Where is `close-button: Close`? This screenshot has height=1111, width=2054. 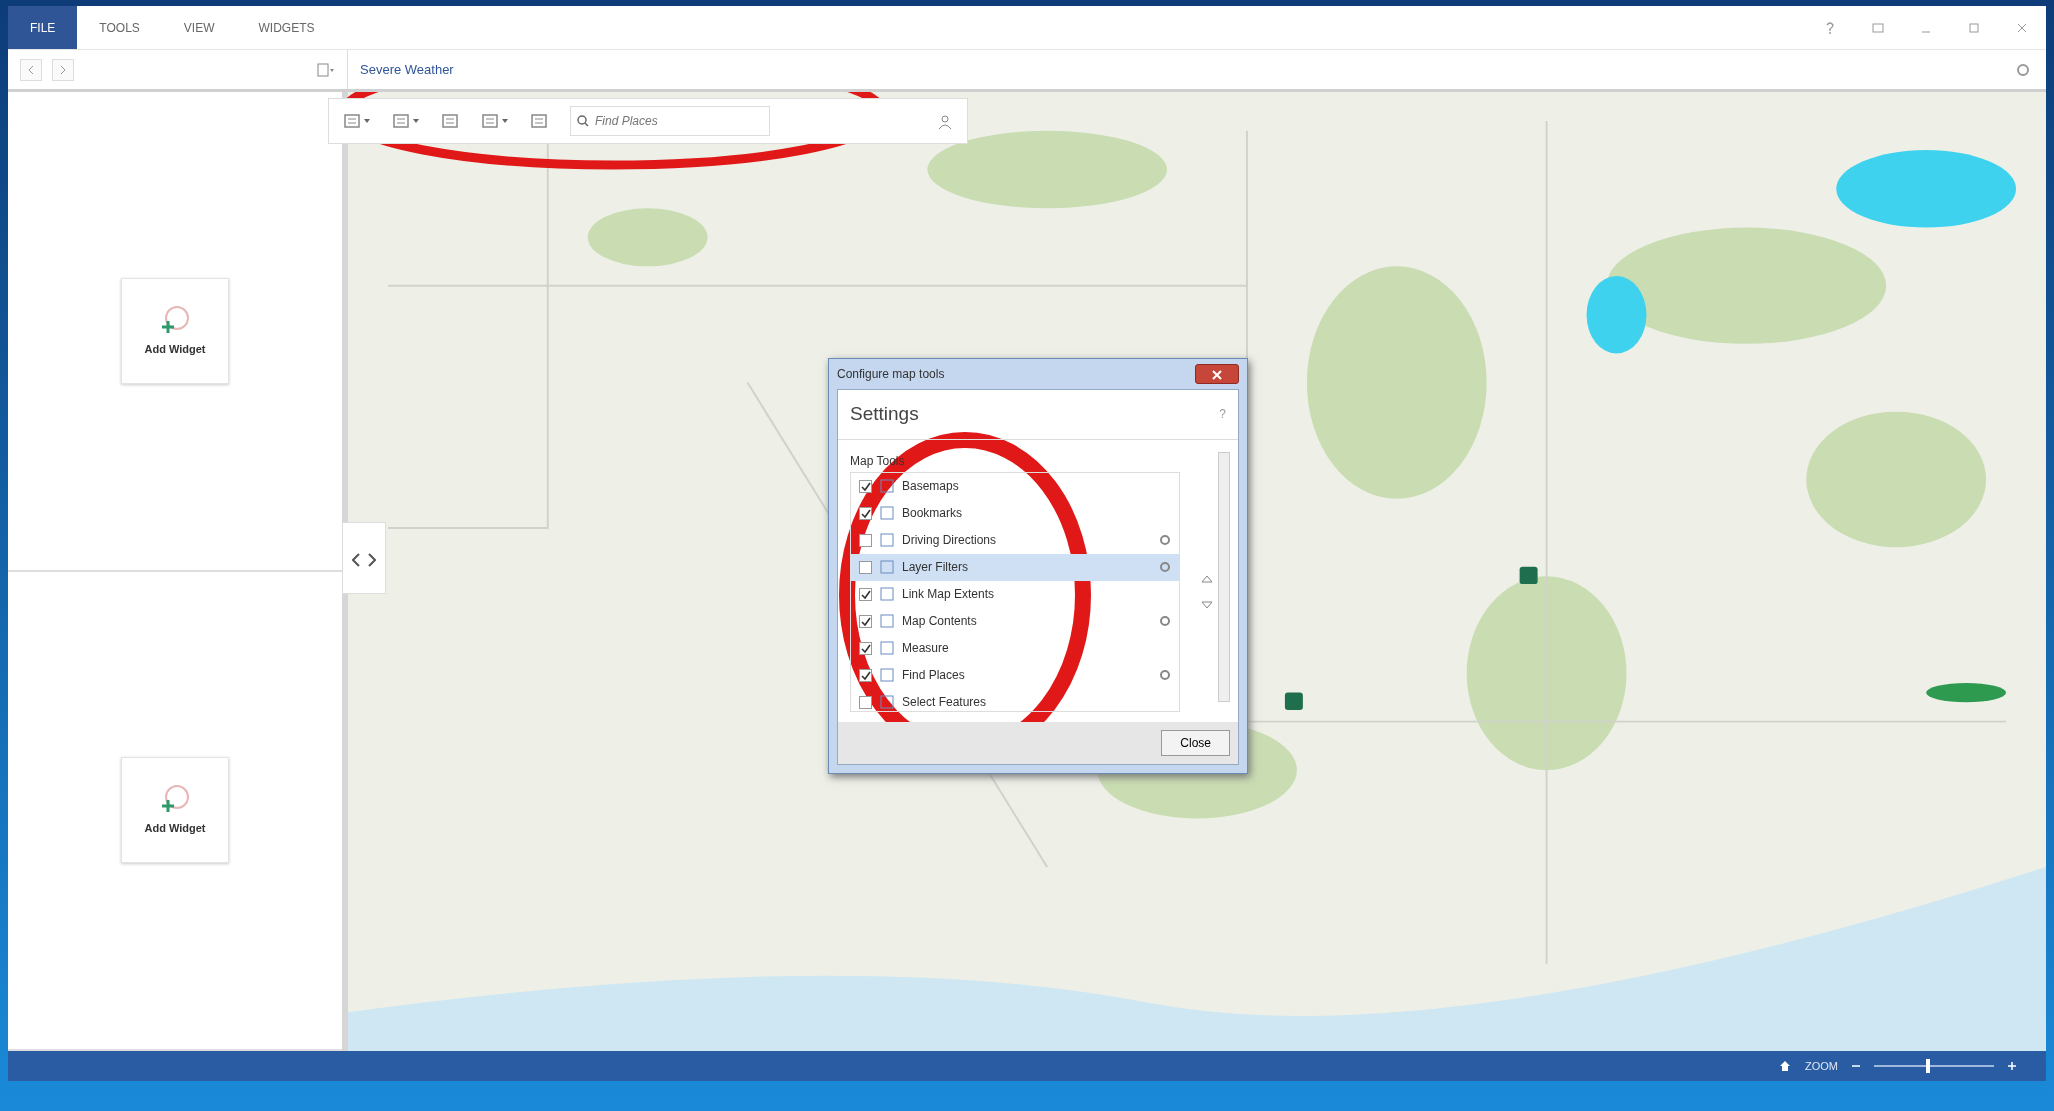
close-button: Close is located at coordinates (1195, 742).